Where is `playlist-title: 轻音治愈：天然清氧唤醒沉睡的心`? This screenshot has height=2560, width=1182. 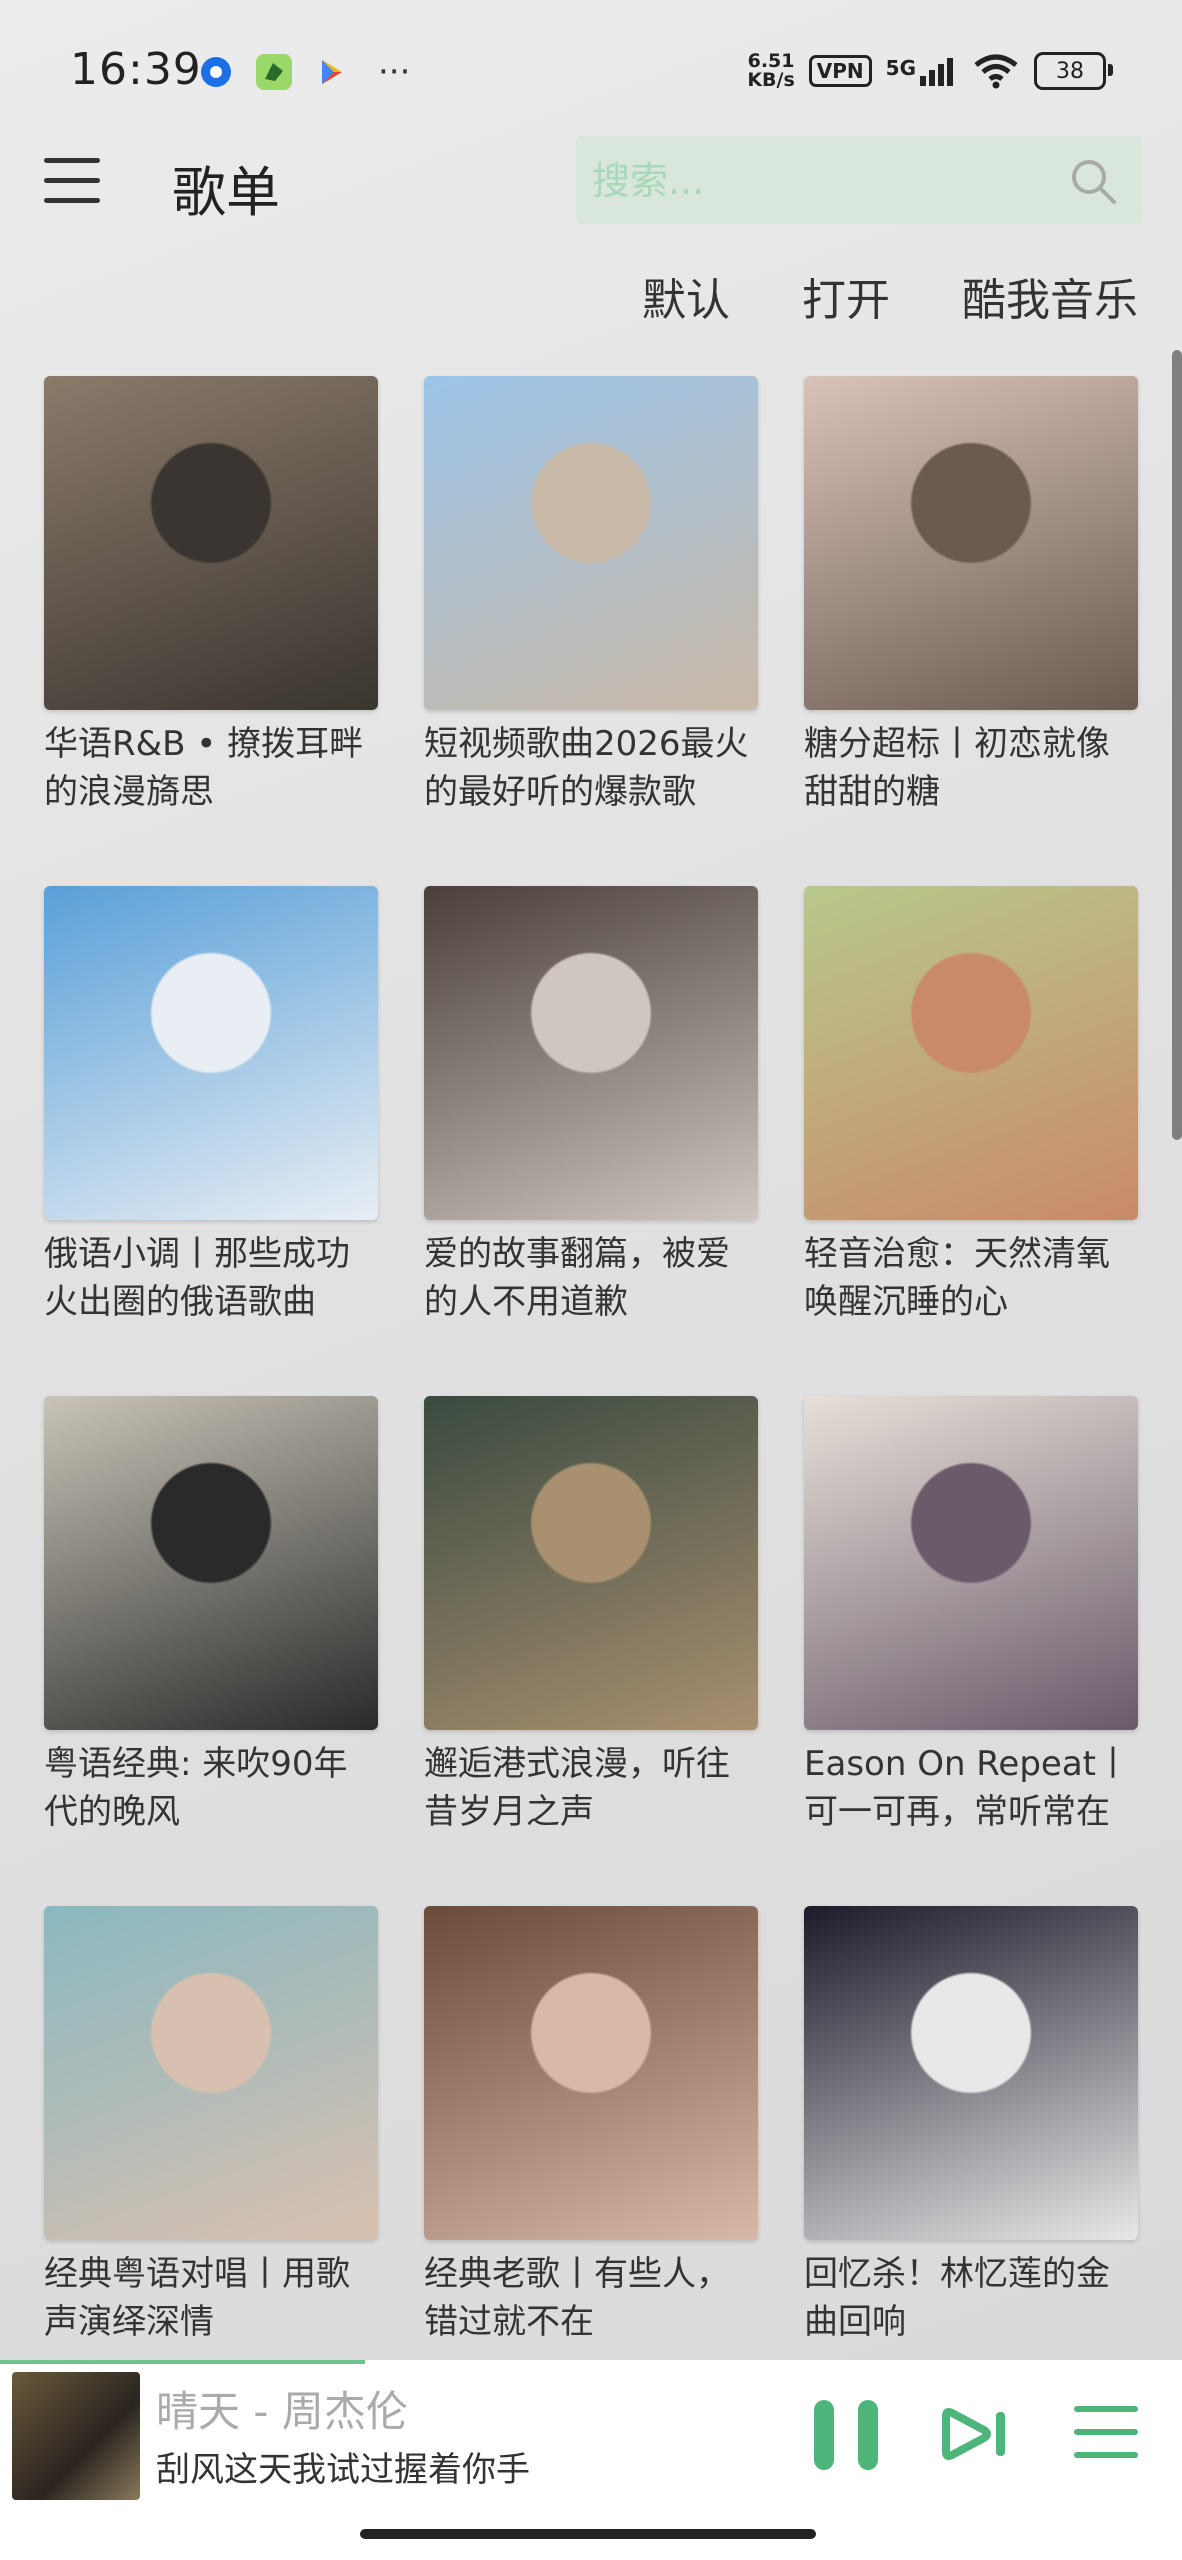 playlist-title: 轻音治愈：天然清氧唤醒沉睡的心 is located at coordinates (971, 1278).